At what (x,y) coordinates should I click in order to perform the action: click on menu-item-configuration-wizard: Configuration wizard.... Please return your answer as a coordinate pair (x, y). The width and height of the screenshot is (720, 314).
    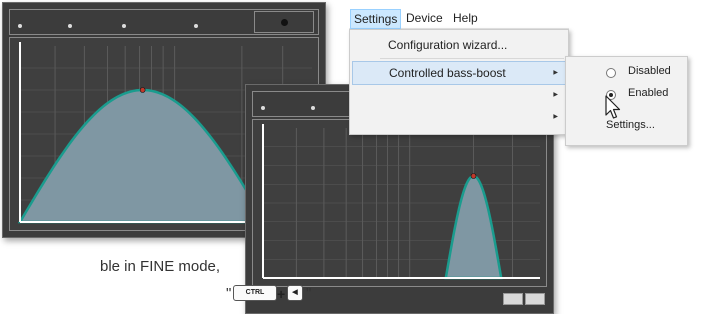
    Looking at the image, I should click on (447, 45).